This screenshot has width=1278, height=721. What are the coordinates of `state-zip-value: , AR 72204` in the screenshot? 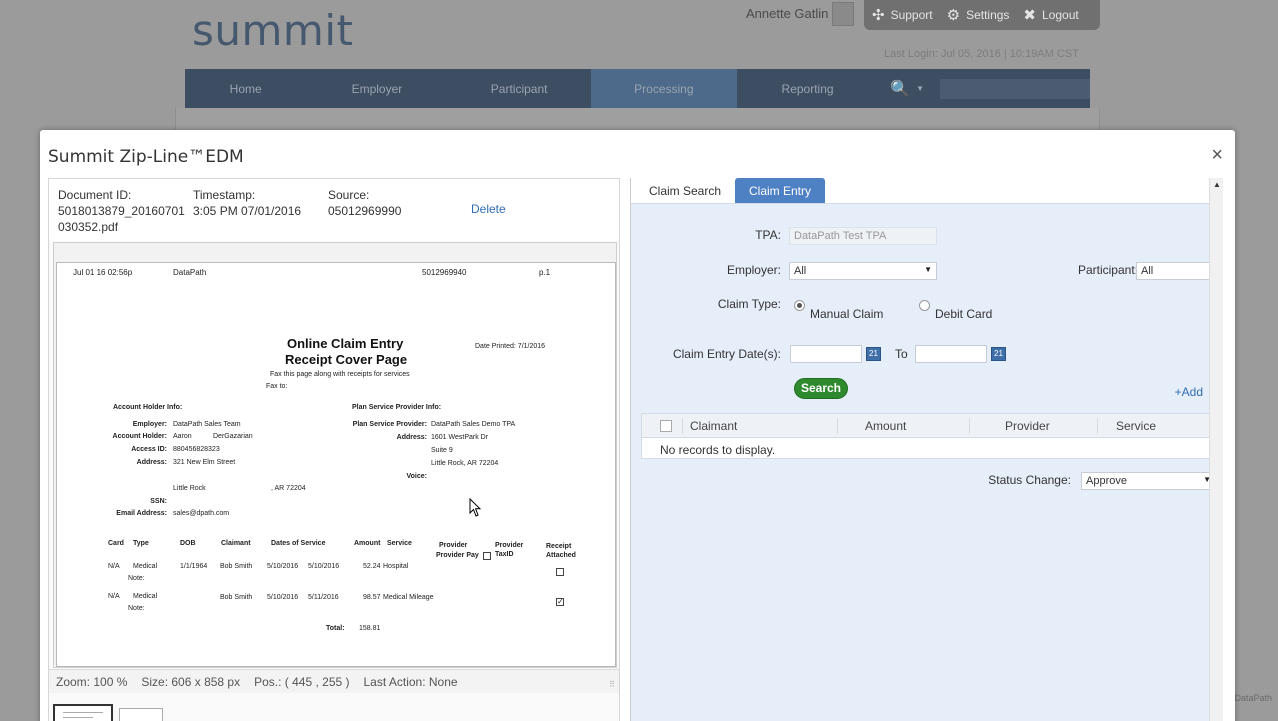 It's located at (288, 488).